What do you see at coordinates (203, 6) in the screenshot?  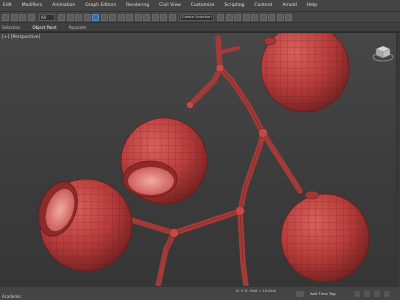 I see `menu-customize: Customize` at bounding box center [203, 6].